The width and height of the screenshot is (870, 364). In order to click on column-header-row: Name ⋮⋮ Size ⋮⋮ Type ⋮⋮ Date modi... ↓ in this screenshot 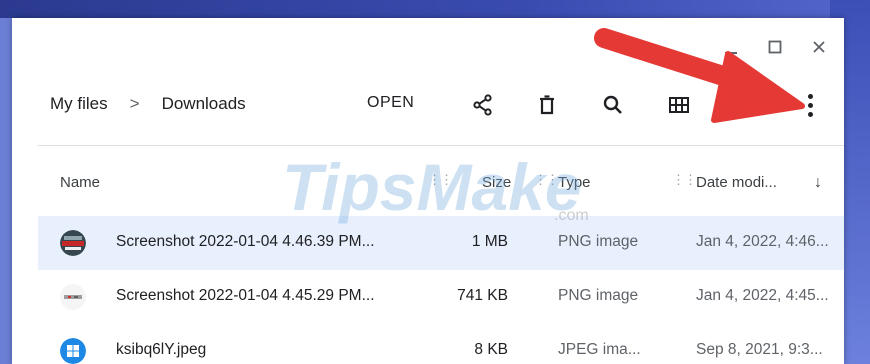, I will do `click(441, 182)`.